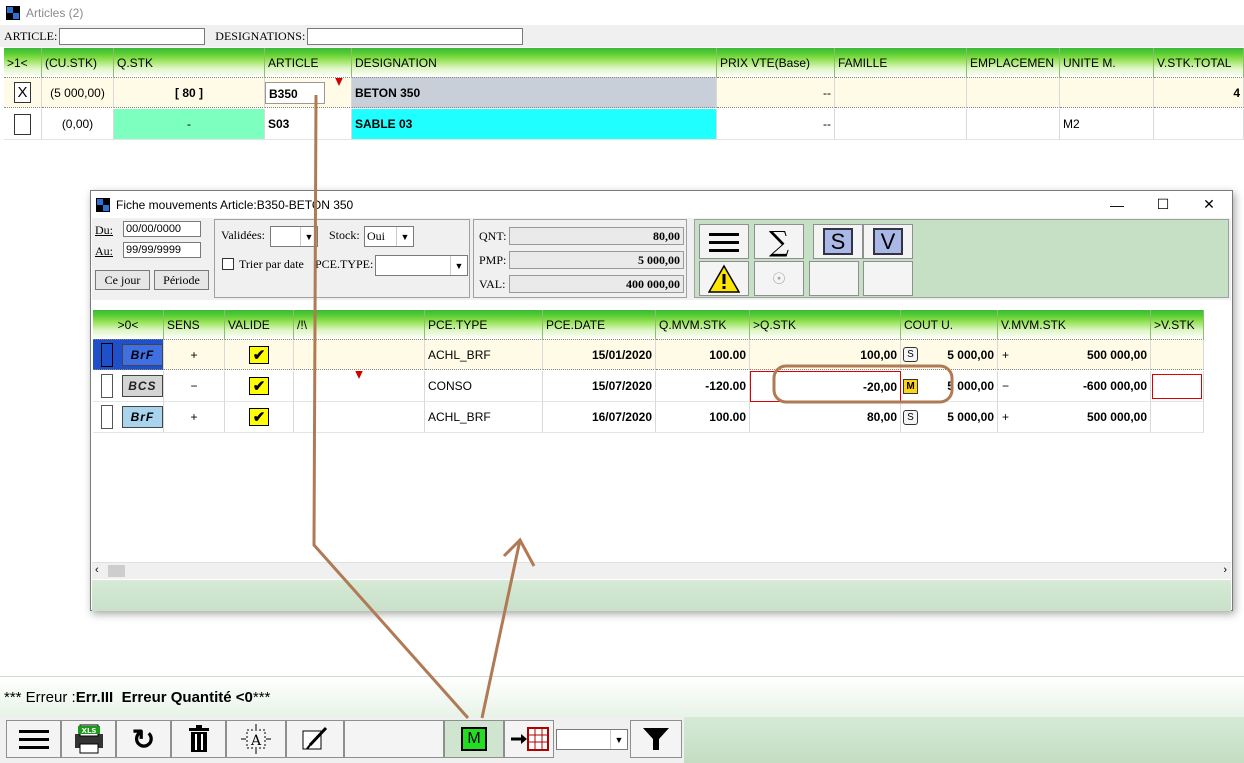 The height and width of the screenshot is (763, 1244). I want to click on chevron-left-icon: ‹, so click(97, 570).